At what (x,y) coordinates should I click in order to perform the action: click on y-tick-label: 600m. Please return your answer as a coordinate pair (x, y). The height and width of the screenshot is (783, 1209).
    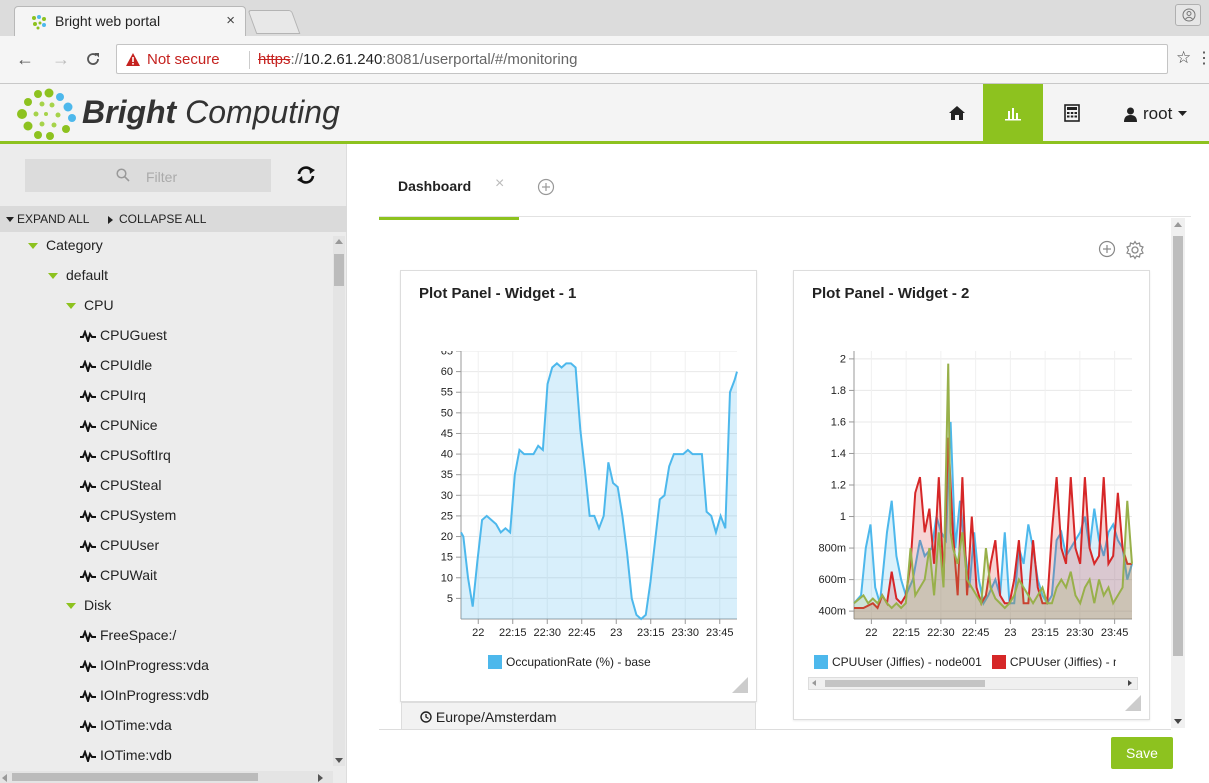
    Looking at the image, I should click on (832, 580).